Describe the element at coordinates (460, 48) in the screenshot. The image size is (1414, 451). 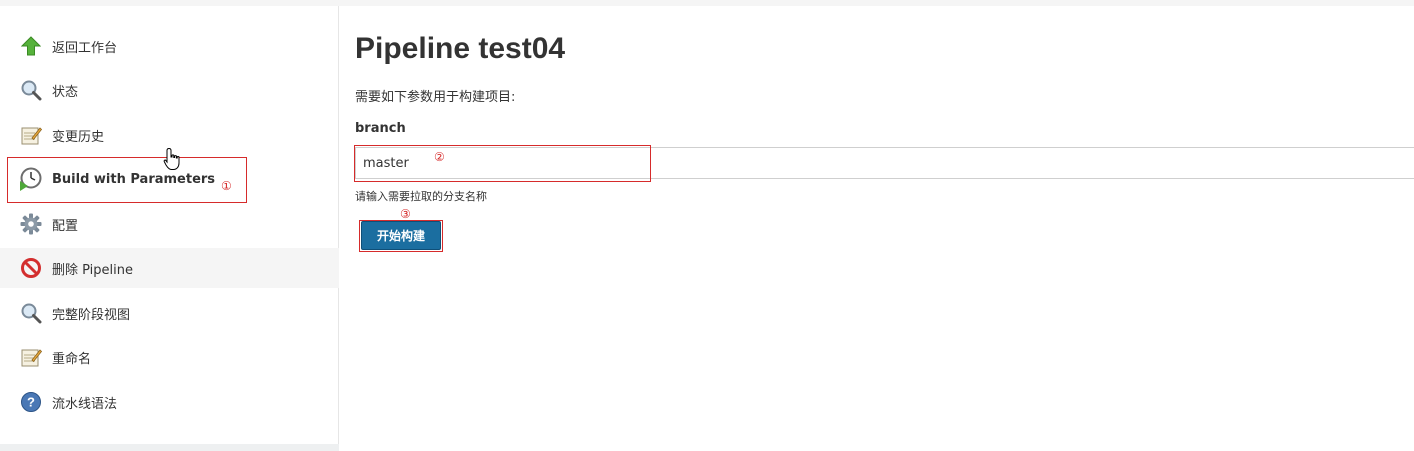
I see `page-title: Pipeline test04` at that location.